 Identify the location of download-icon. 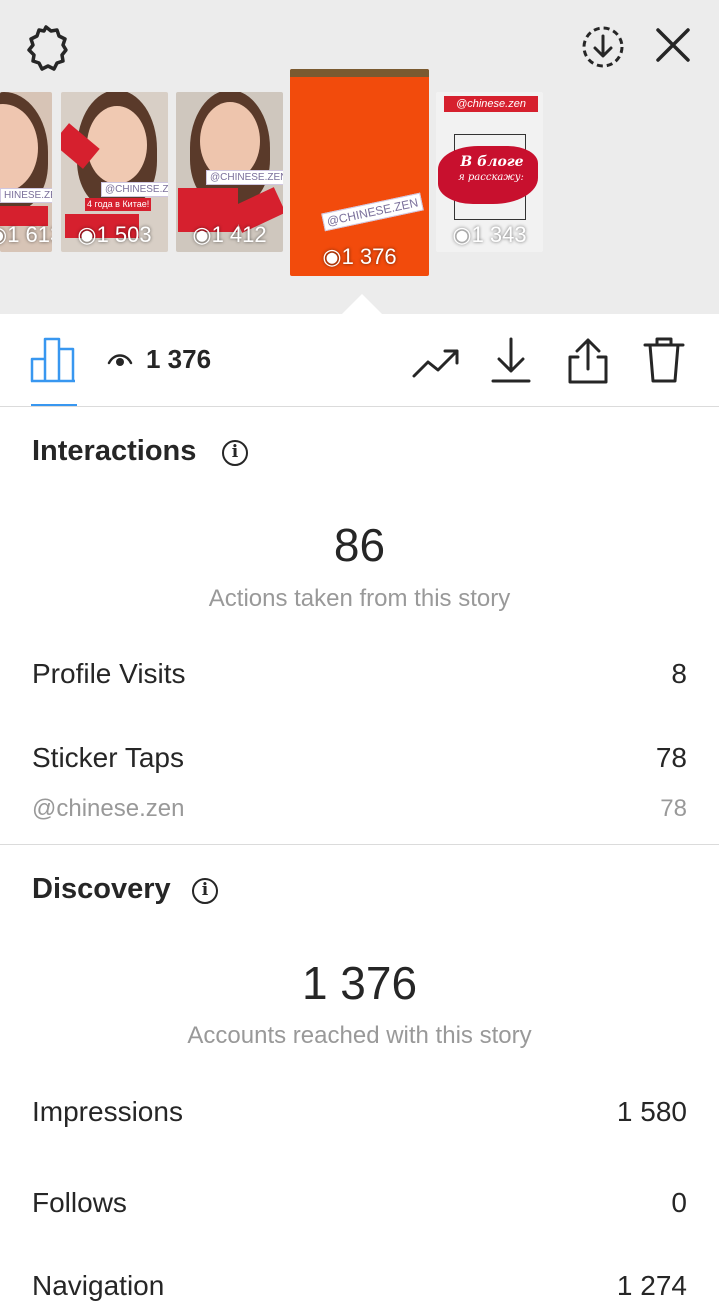
(511, 360).